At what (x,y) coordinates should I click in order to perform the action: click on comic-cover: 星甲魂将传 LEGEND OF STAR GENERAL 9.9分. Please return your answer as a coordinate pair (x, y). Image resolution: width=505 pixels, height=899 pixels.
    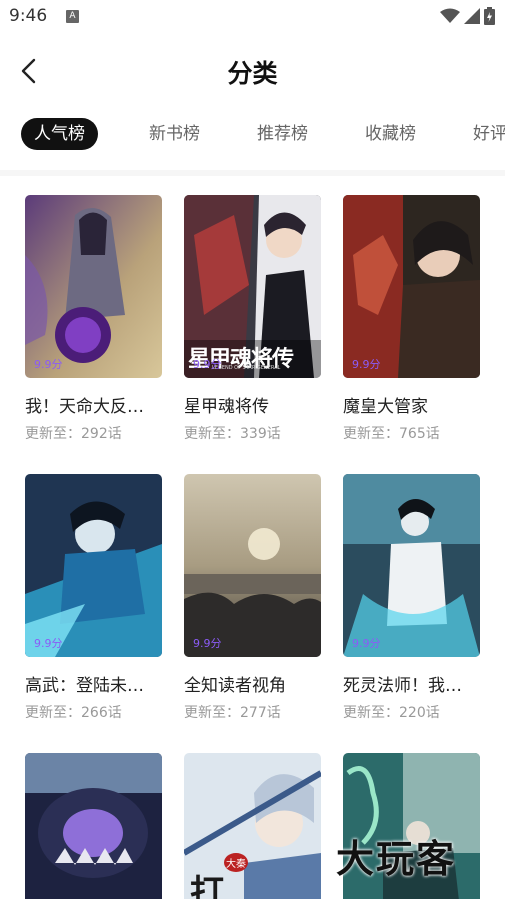
    Looking at the image, I should click on (252, 286).